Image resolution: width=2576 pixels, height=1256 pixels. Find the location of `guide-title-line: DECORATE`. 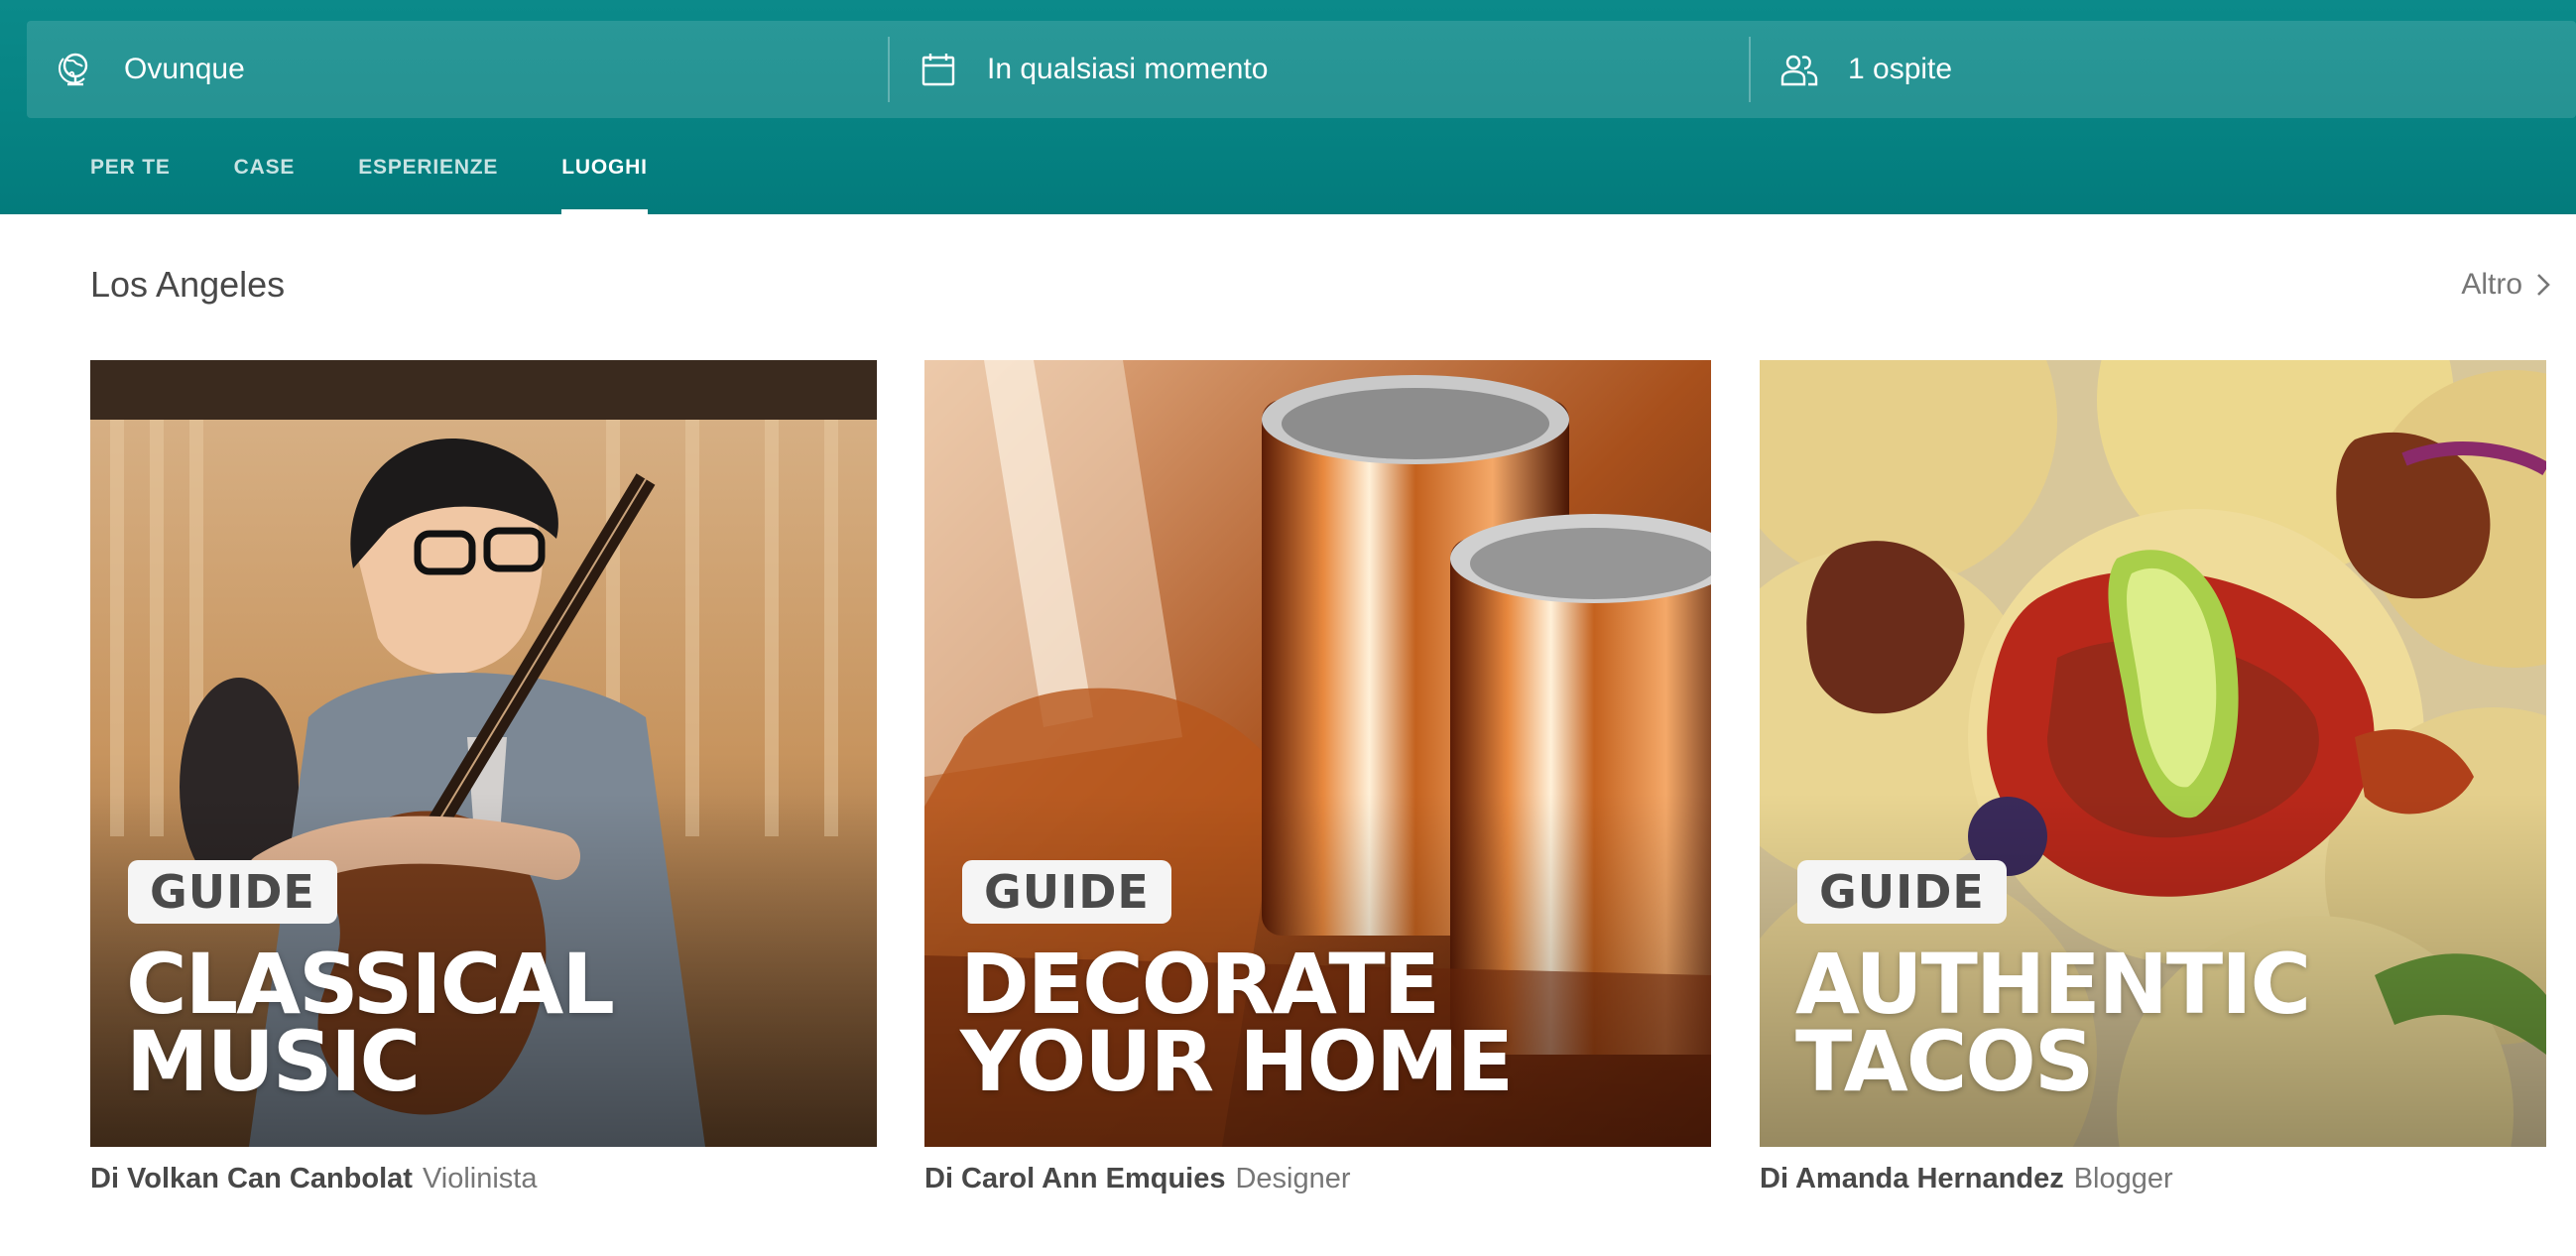

guide-title-line: DECORATE is located at coordinates (1200, 984).